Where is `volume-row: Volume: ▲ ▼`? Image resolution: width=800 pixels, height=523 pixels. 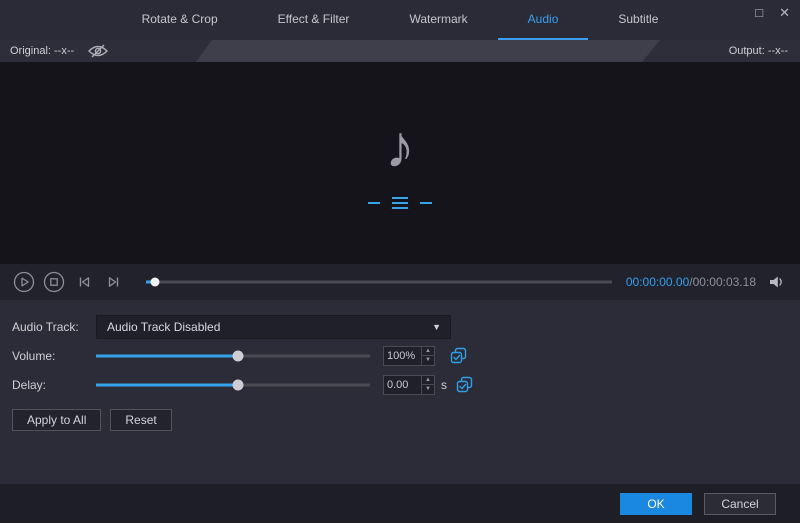
volume-row: Volume: ▲ ▼ is located at coordinates (400, 355).